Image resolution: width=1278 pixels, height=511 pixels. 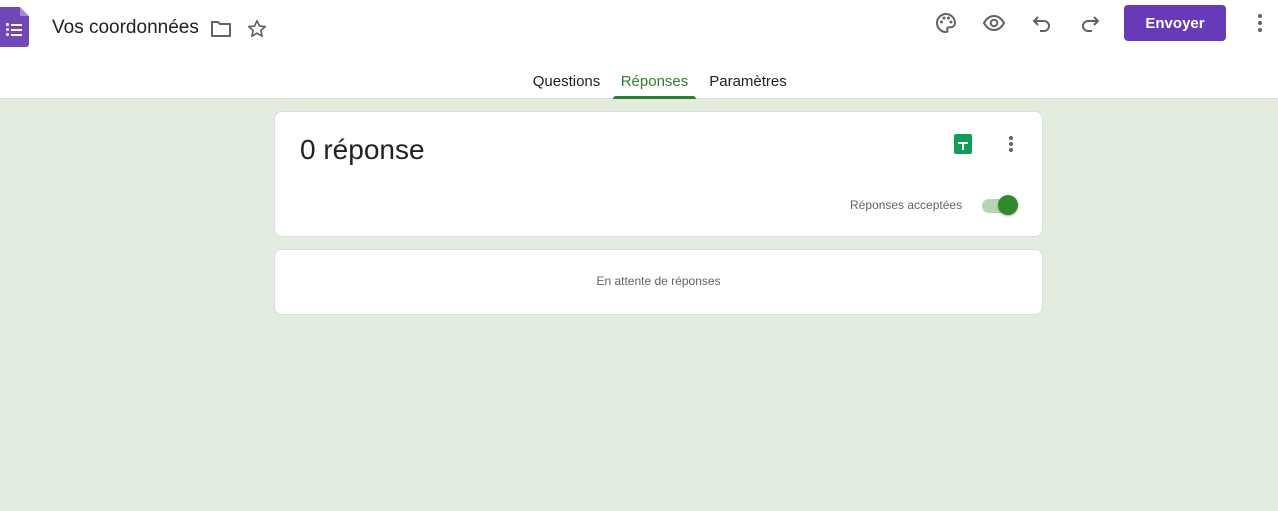 I want to click on tab-settings: Paramètres, so click(x=748, y=79).